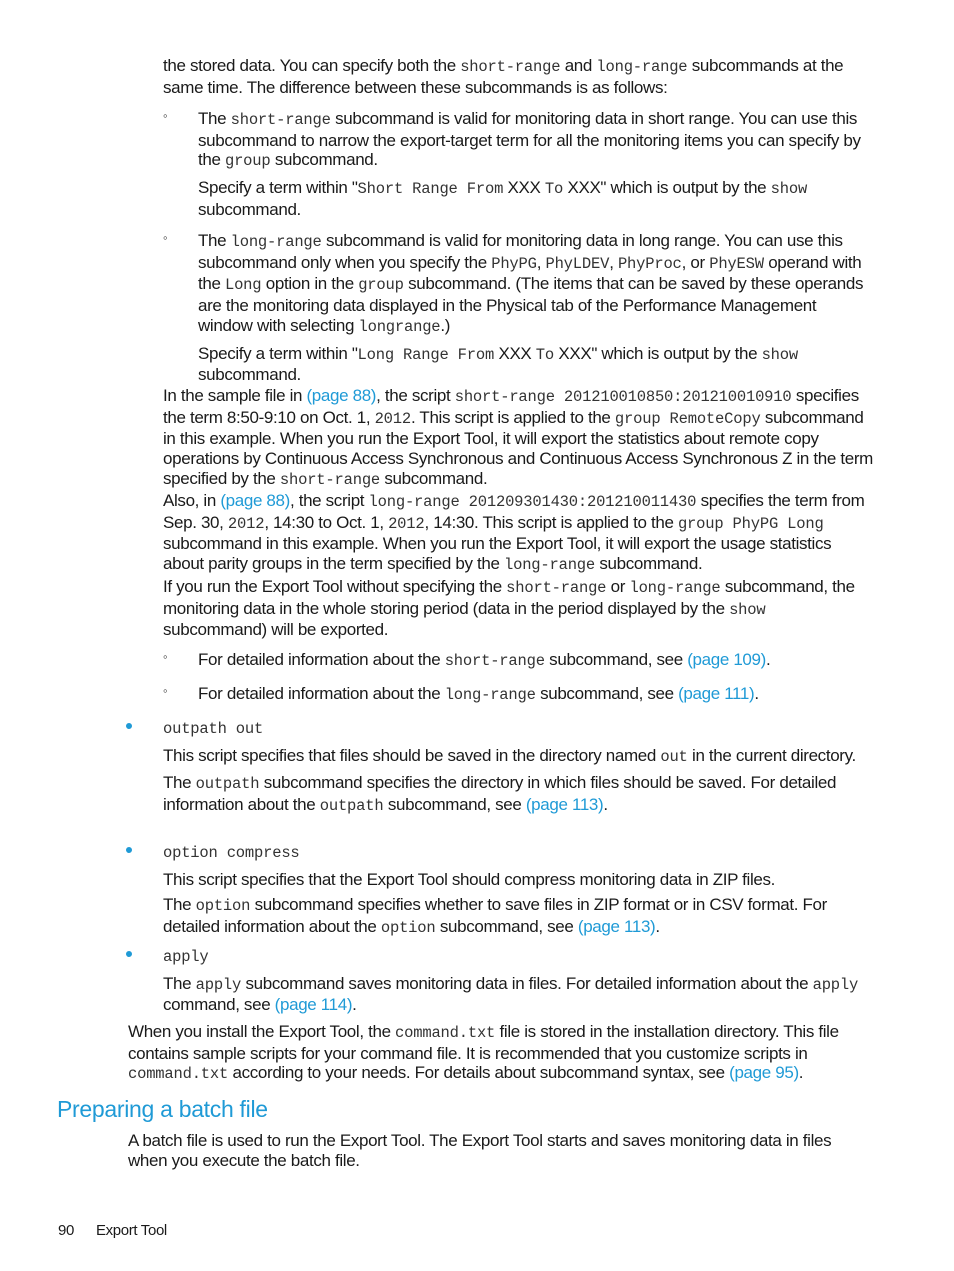 The image size is (954, 1271). What do you see at coordinates (649, 263) in the screenshot?
I see `code: PhyProc` at bounding box center [649, 263].